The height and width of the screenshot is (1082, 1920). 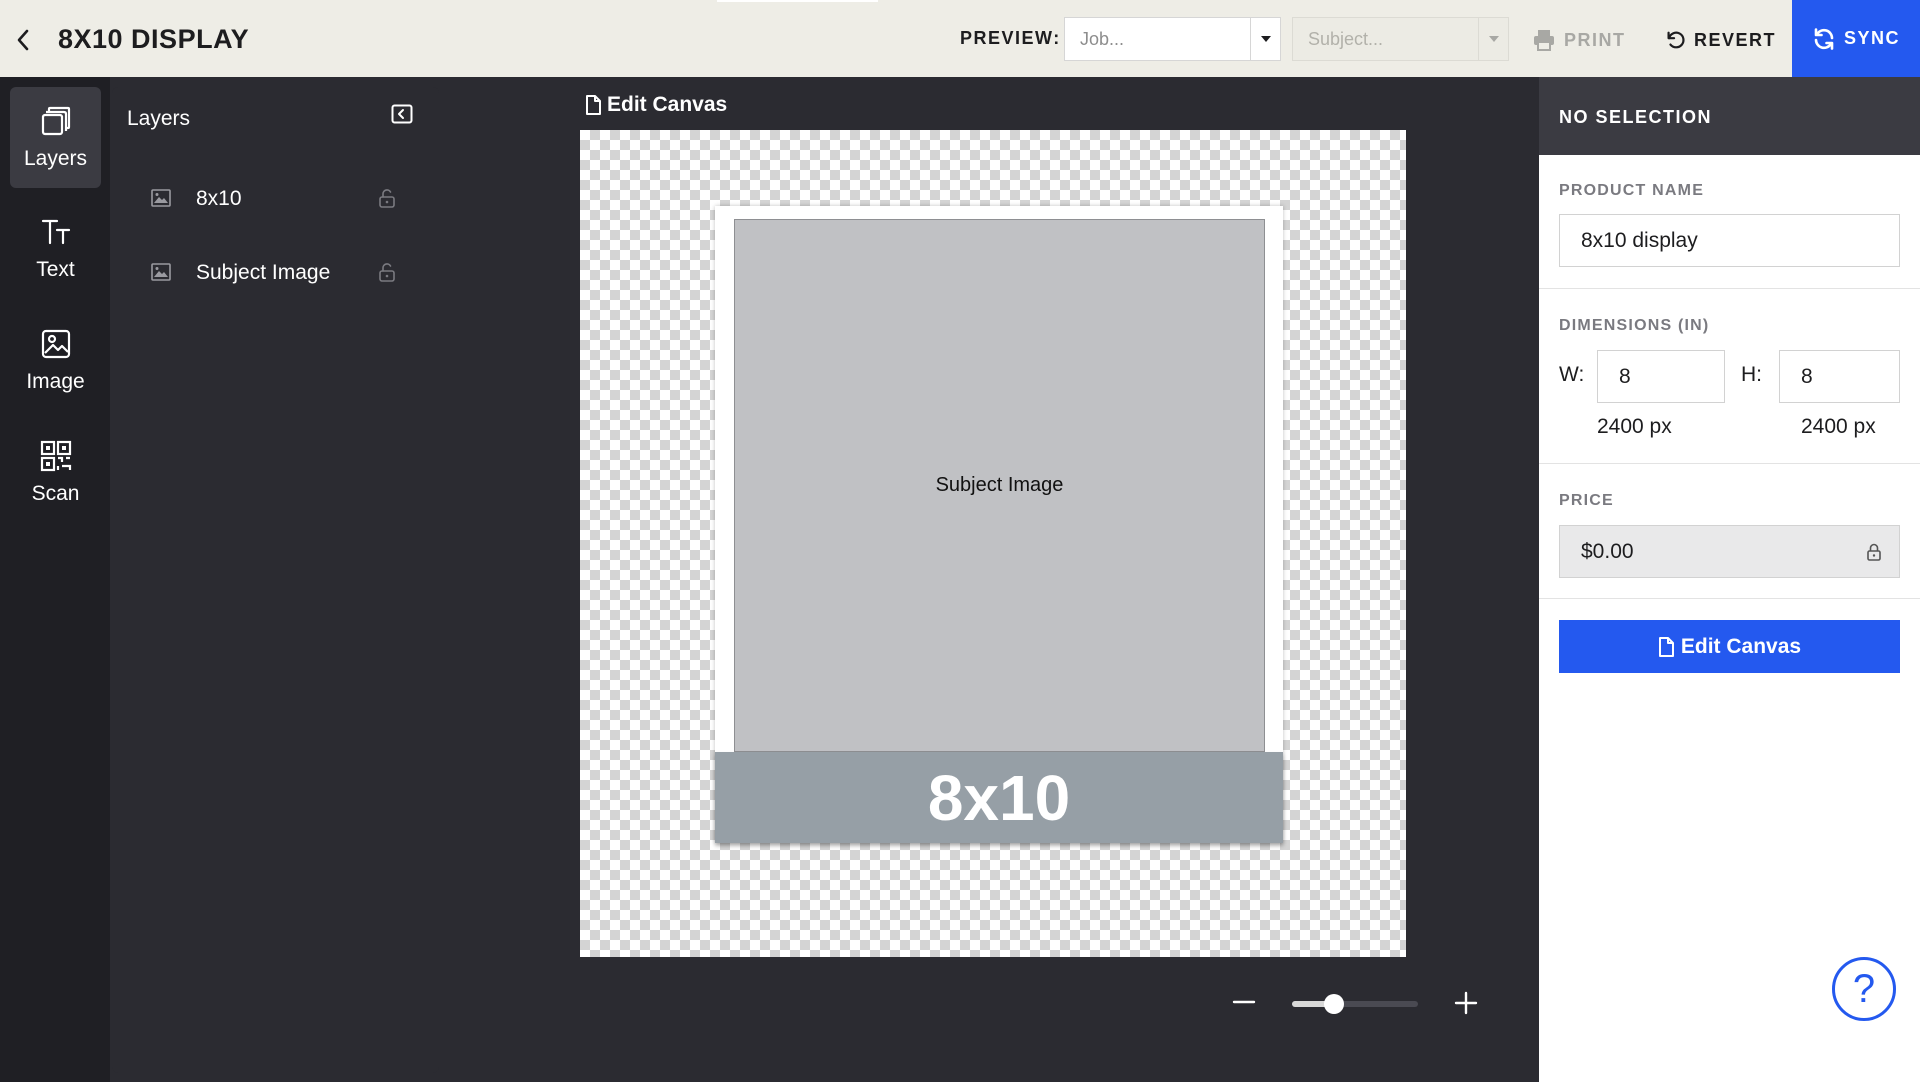 I want to click on rail-item-text: Text, so click(x=55, y=248).